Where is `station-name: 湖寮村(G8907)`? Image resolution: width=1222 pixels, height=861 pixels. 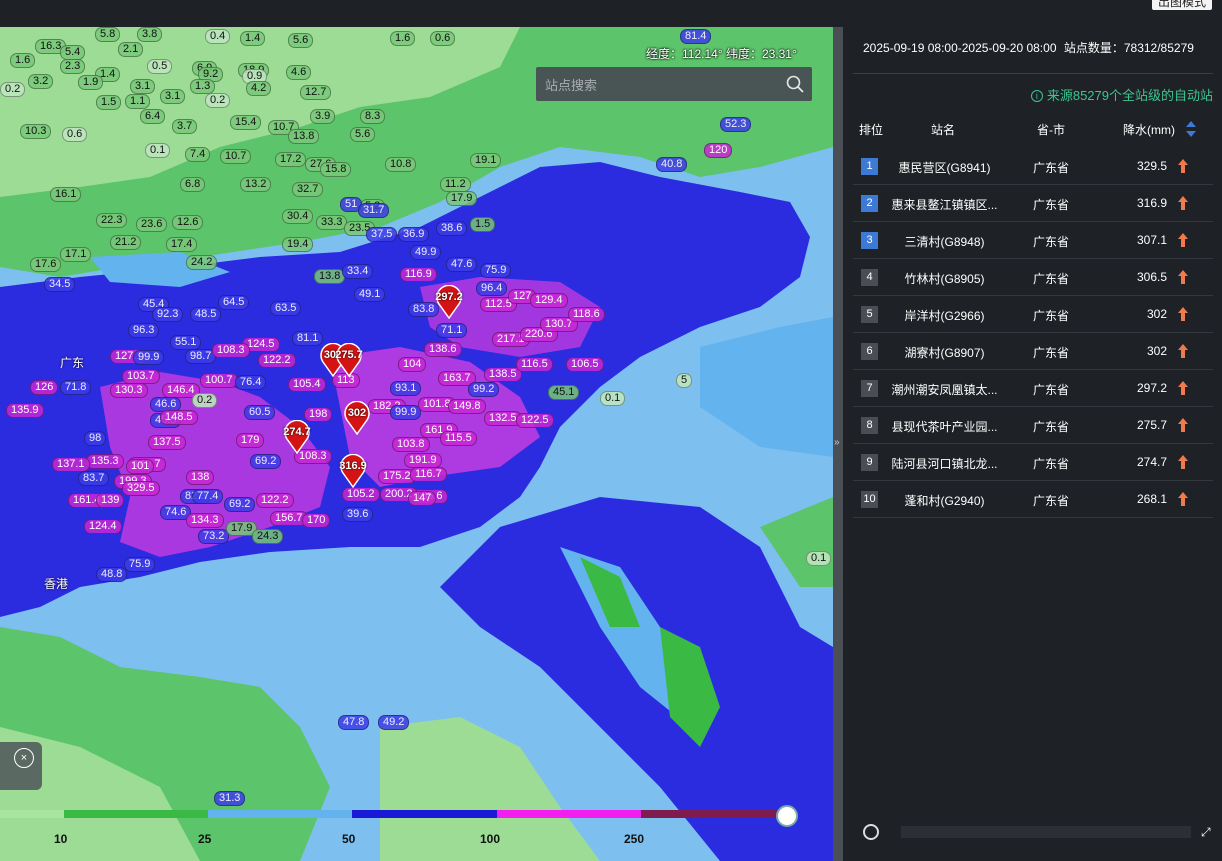 station-name: 湖寮村(G8907) is located at coordinates (944, 352).